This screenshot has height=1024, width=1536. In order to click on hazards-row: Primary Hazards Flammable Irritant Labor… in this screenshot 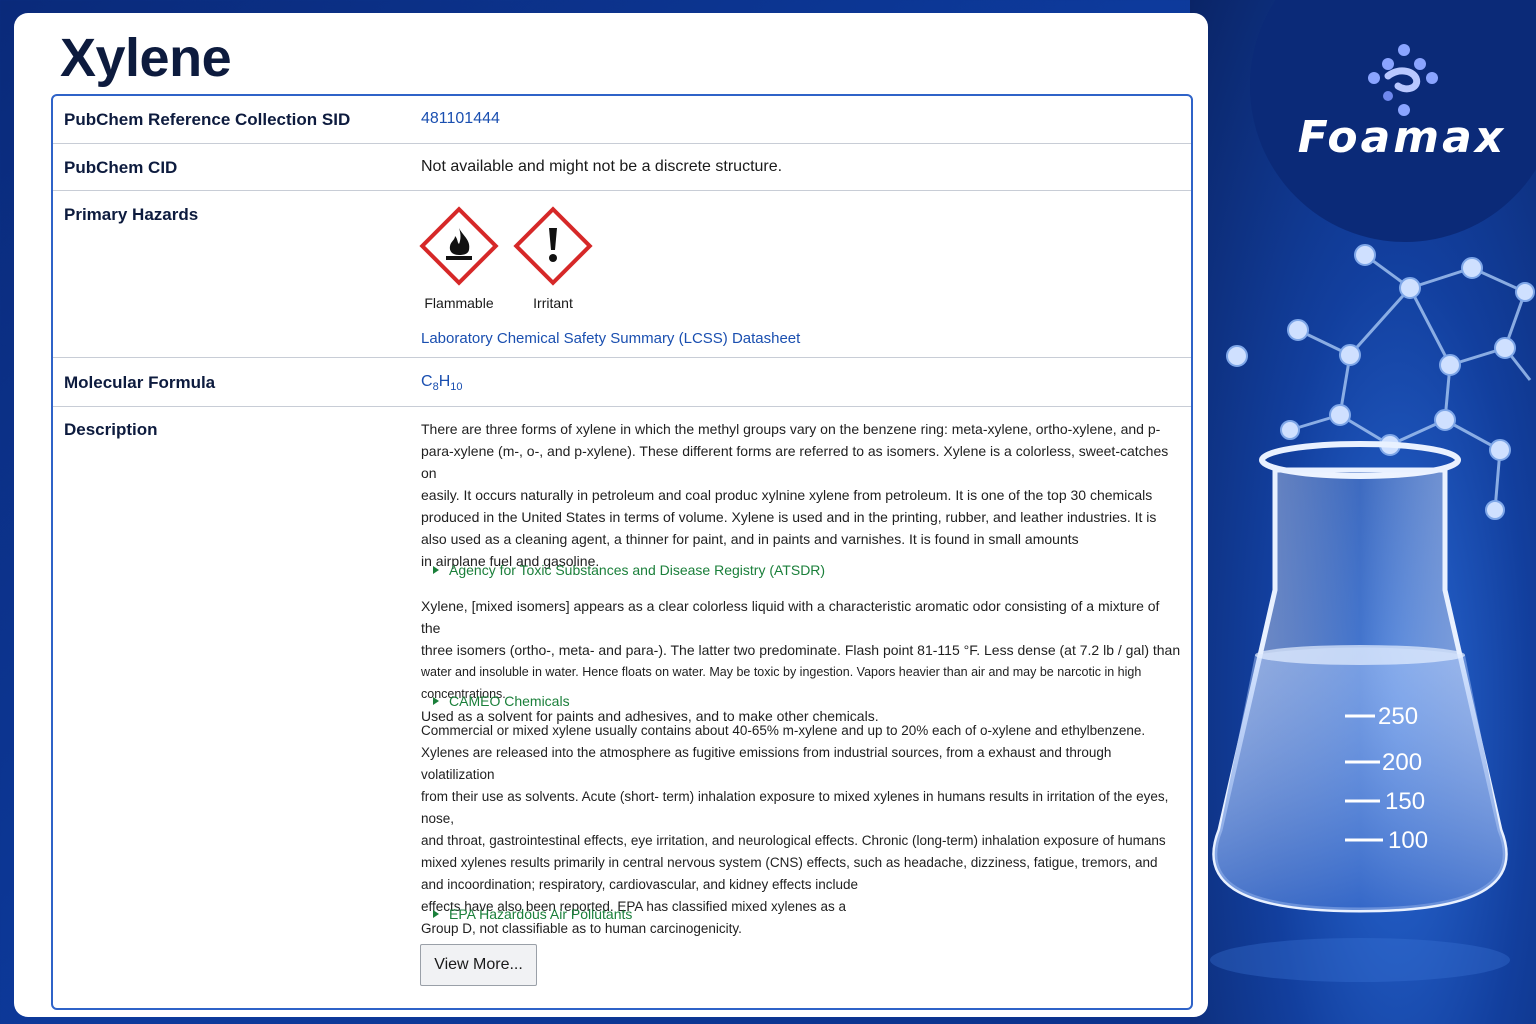, I will do `click(622, 274)`.